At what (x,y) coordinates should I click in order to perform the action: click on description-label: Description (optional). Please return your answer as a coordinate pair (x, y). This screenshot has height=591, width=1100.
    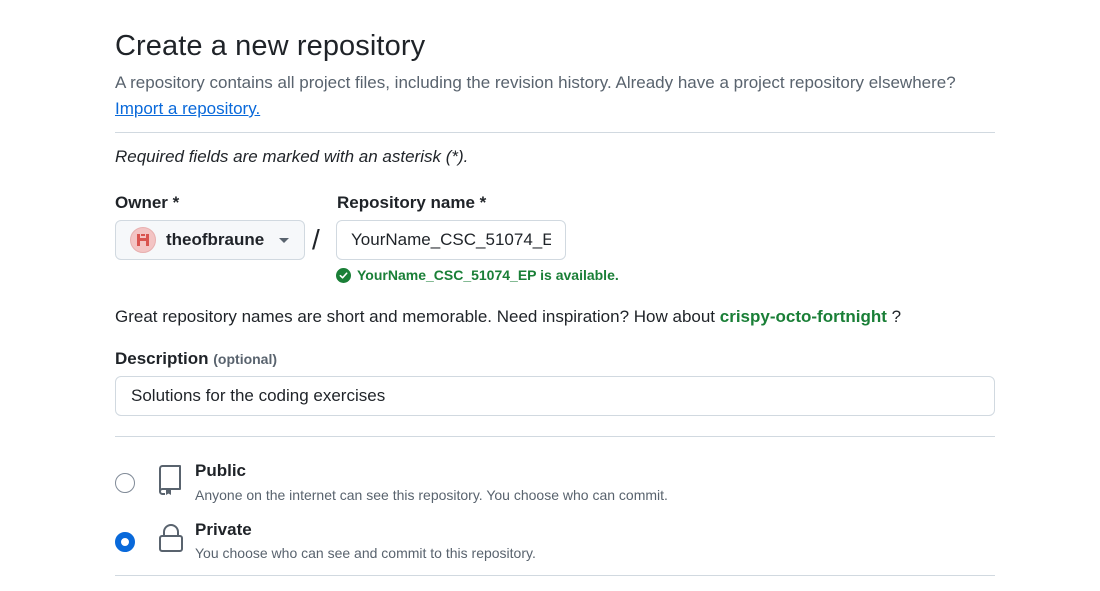
    Looking at the image, I should click on (196, 359).